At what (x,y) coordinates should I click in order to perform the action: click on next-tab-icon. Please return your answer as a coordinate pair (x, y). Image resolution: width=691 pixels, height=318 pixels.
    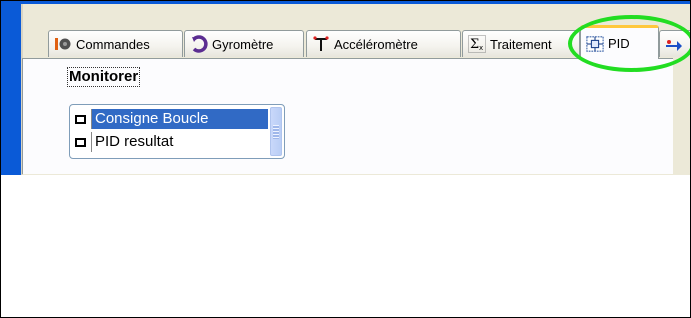
    Looking at the image, I should click on (674, 44).